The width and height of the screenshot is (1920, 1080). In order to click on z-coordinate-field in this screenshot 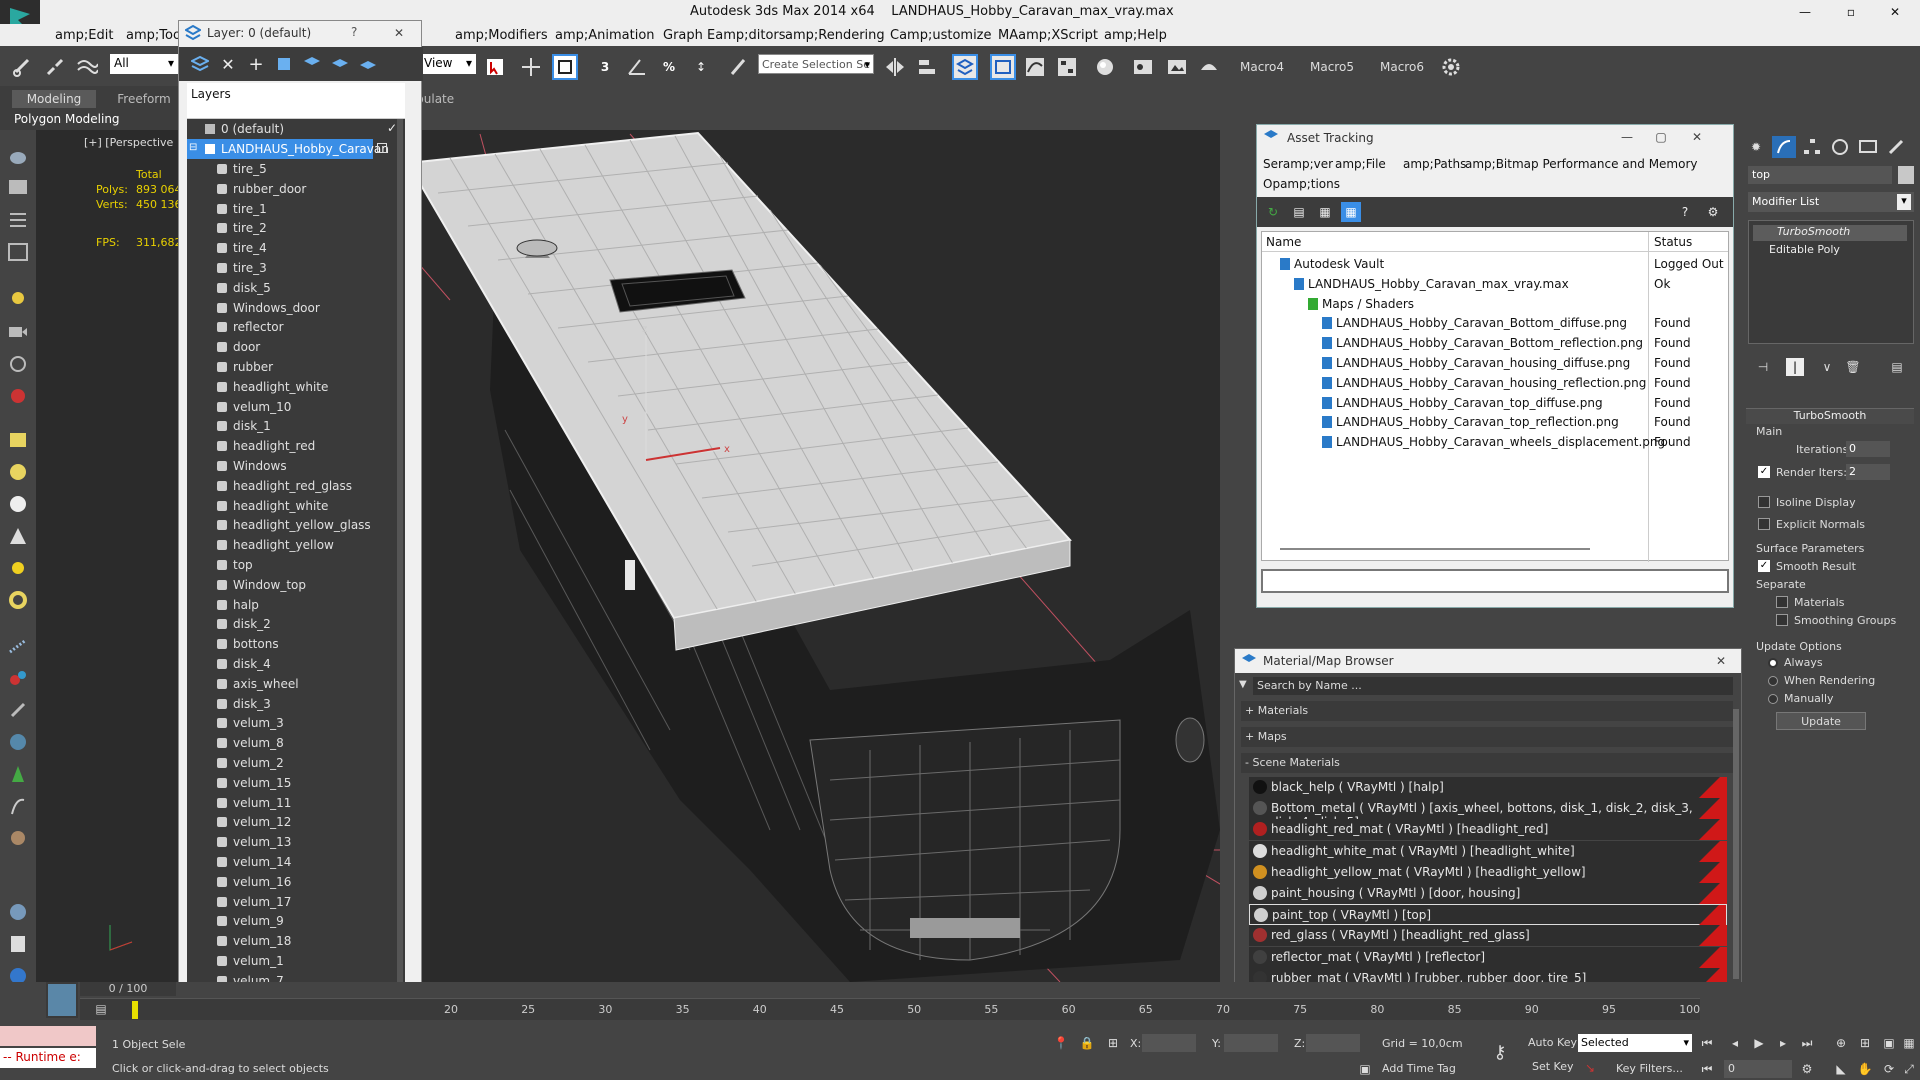, I will do `click(1333, 1043)`.